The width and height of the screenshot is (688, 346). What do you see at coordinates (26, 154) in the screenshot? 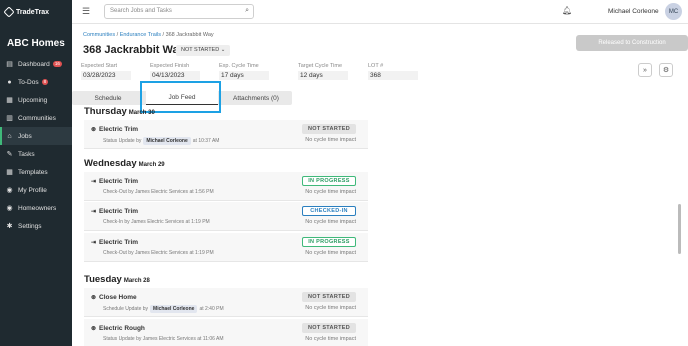
I see `sidebar-item-label: Tasks` at bounding box center [26, 154].